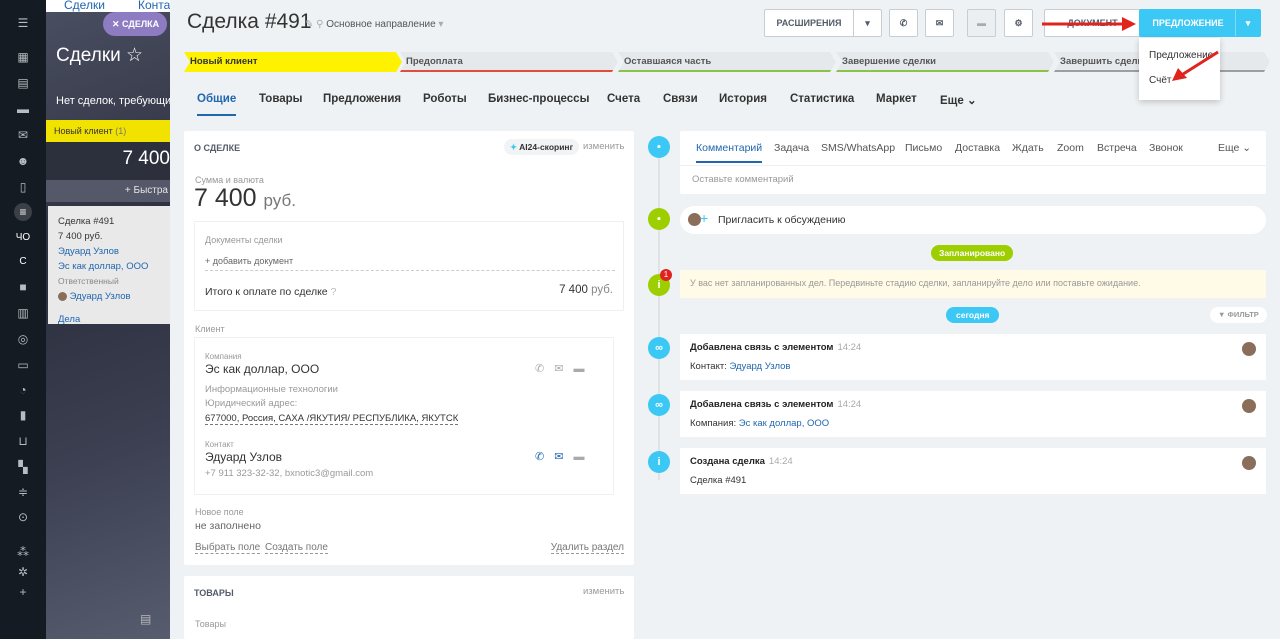 The height and width of the screenshot is (639, 1280). What do you see at coordinates (23, 467) in the screenshot?
I see `apps-icon: ▚` at bounding box center [23, 467].